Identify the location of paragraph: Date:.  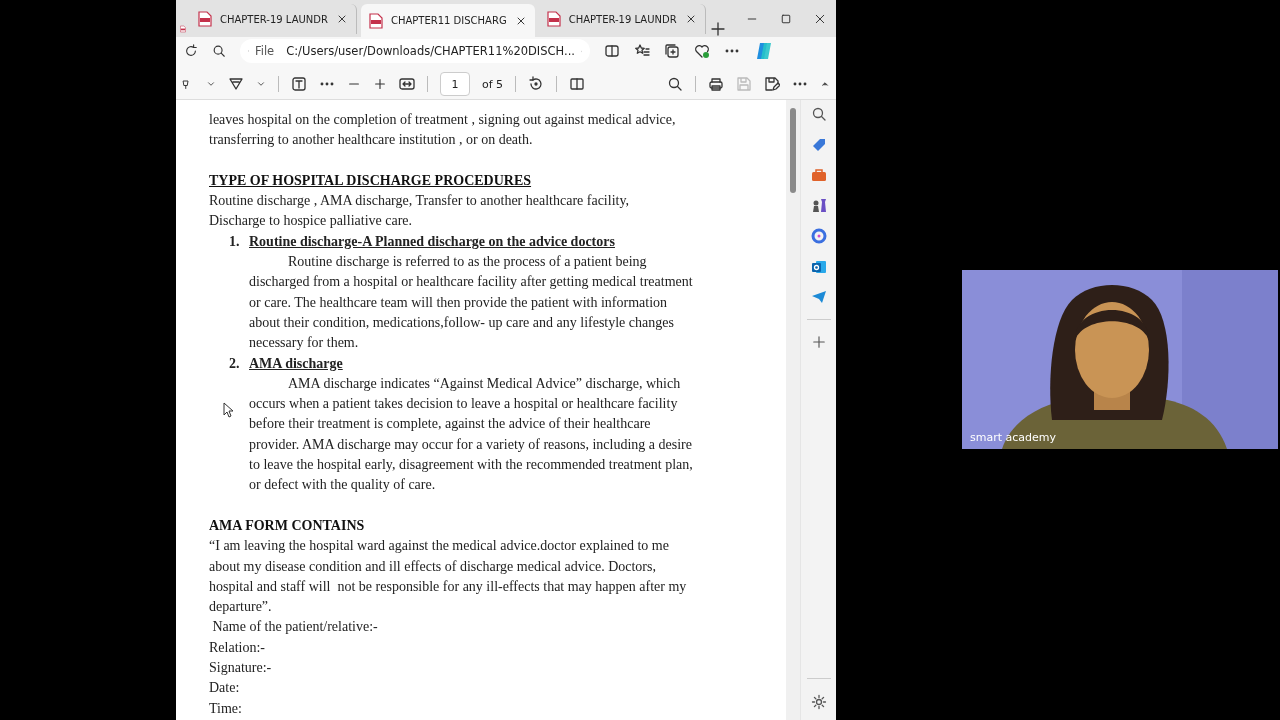
(225, 688).